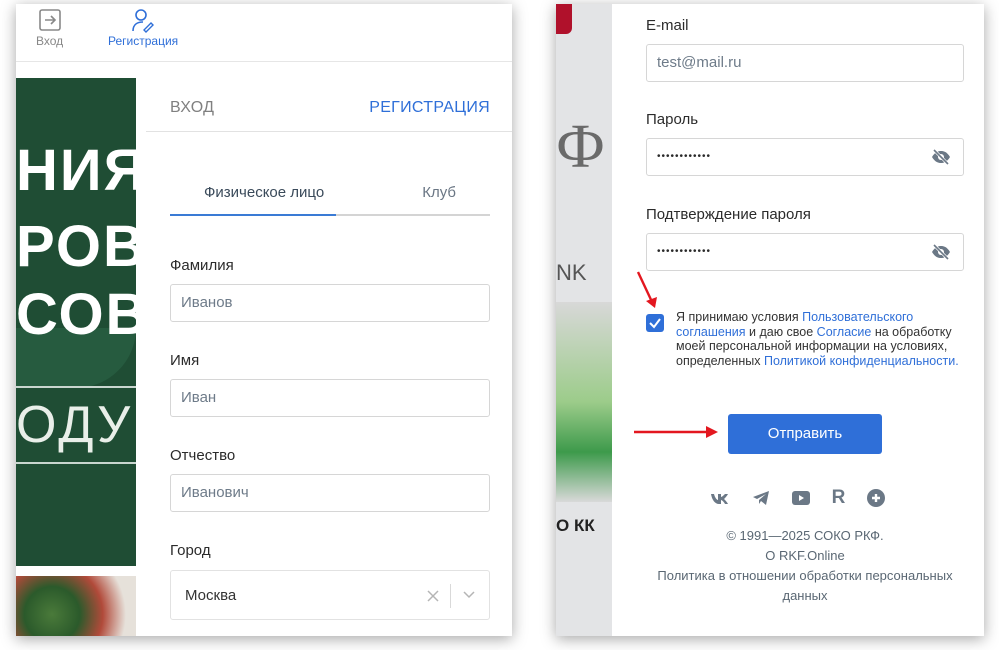 The height and width of the screenshot is (650, 999). I want to click on chevron-down-icon, so click(469, 594).